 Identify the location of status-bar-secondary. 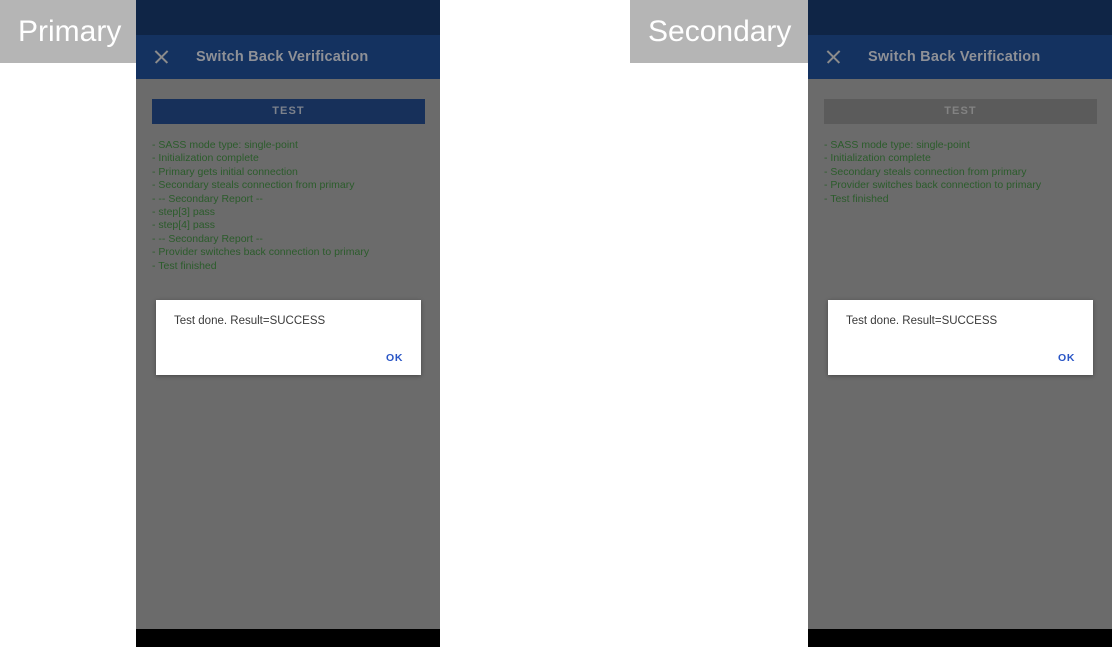
(960, 17).